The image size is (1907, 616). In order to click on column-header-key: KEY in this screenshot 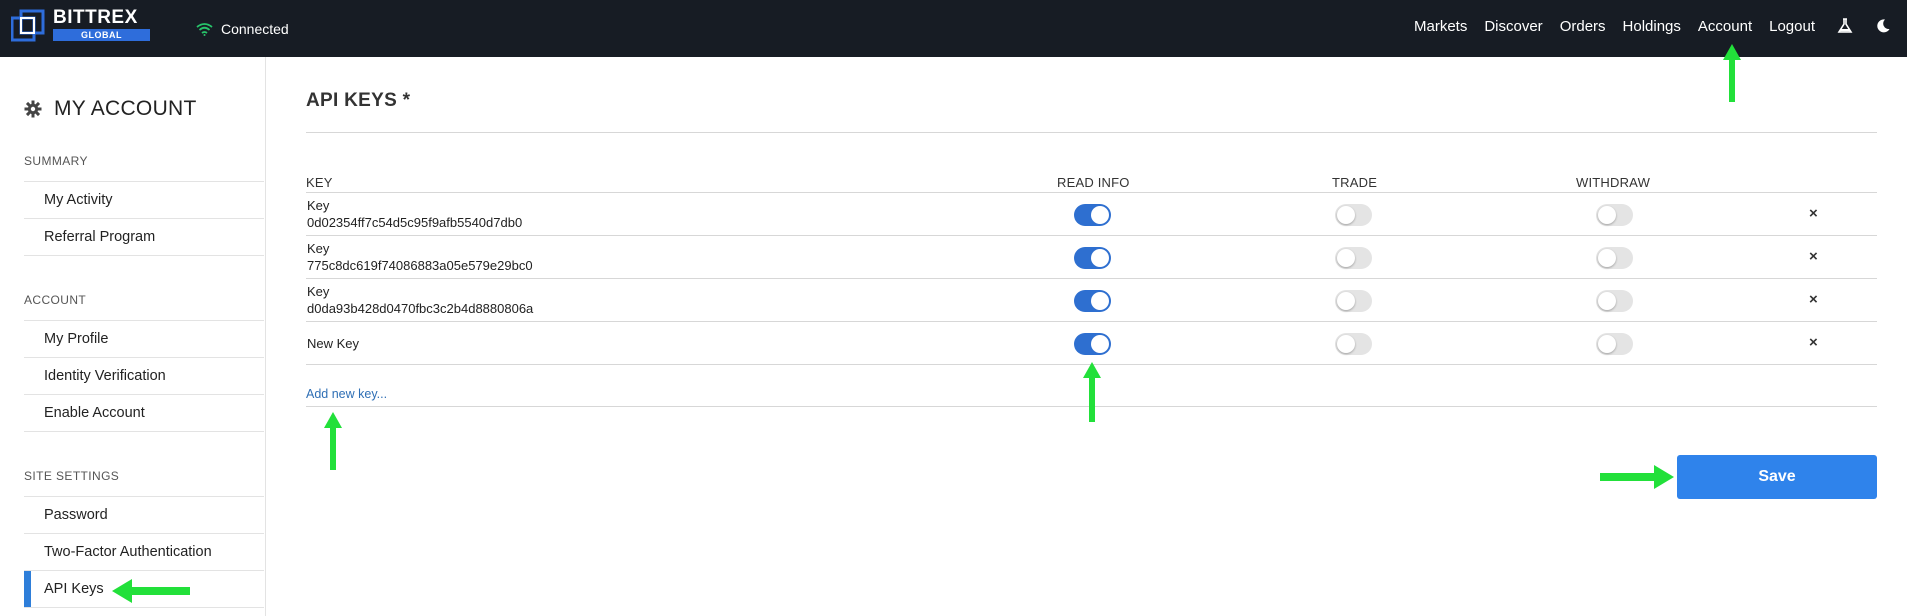, I will do `click(319, 182)`.